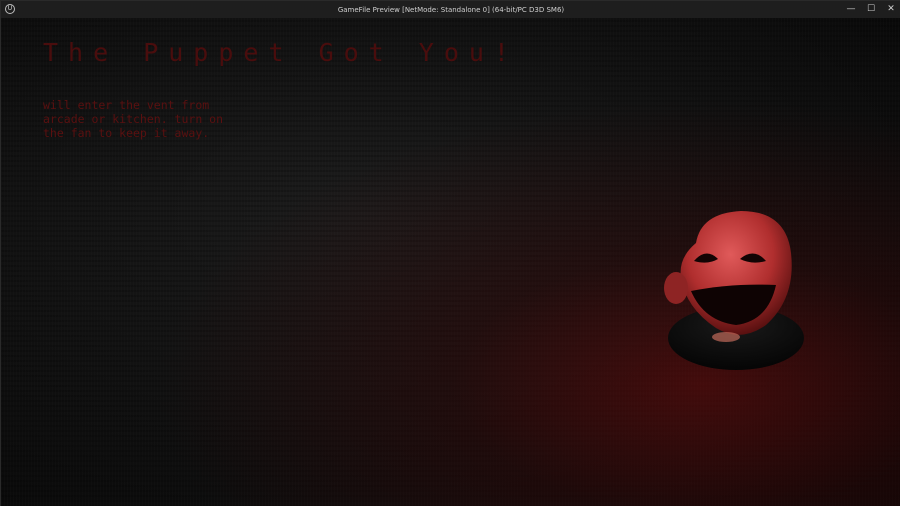 The width and height of the screenshot is (900, 506). What do you see at coordinates (851, 9) in the screenshot?
I see `minimize-button: —` at bounding box center [851, 9].